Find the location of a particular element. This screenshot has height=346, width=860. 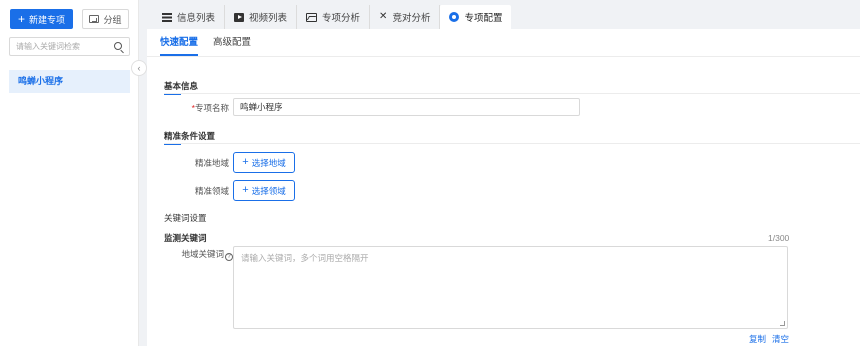

section-title-text: 监测关键词 is located at coordinates (185, 238).